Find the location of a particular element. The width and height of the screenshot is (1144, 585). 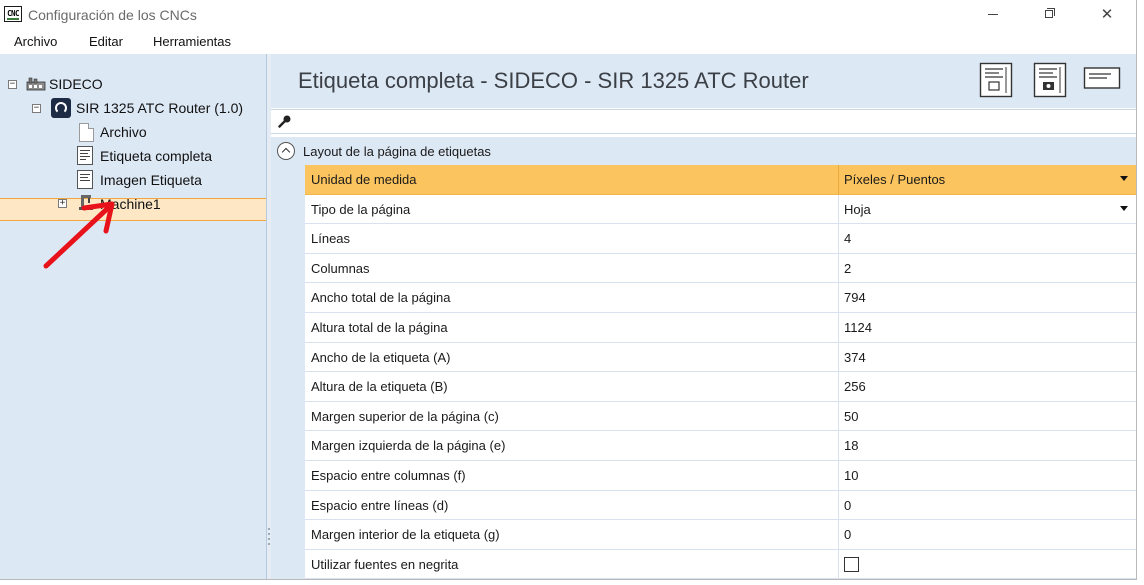

close-button: ✕ is located at coordinates (1107, 15).